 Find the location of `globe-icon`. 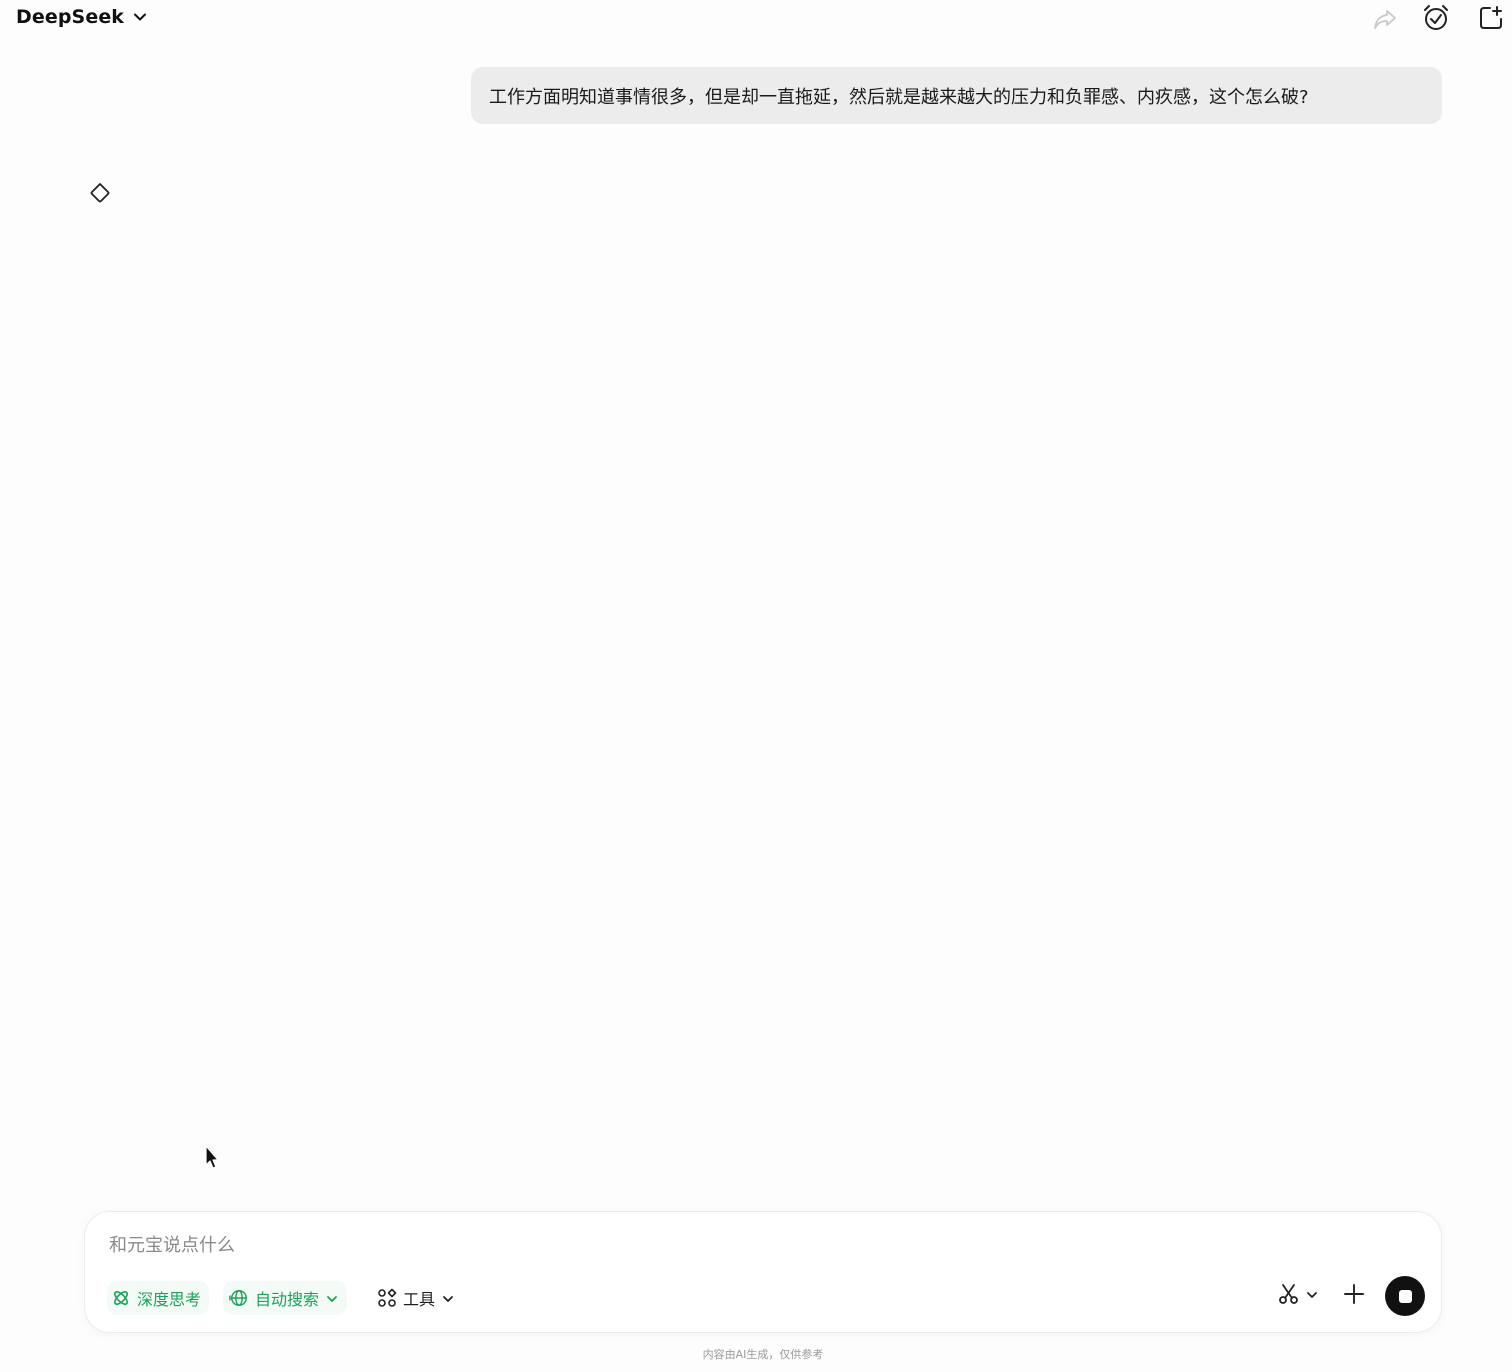

globe-icon is located at coordinates (239, 1298).